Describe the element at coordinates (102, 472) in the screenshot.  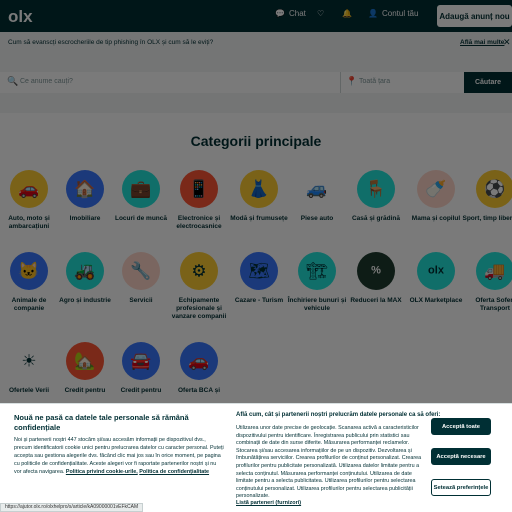
I see `cookie-policy-link: Politica privind cookie-urile,` at that location.